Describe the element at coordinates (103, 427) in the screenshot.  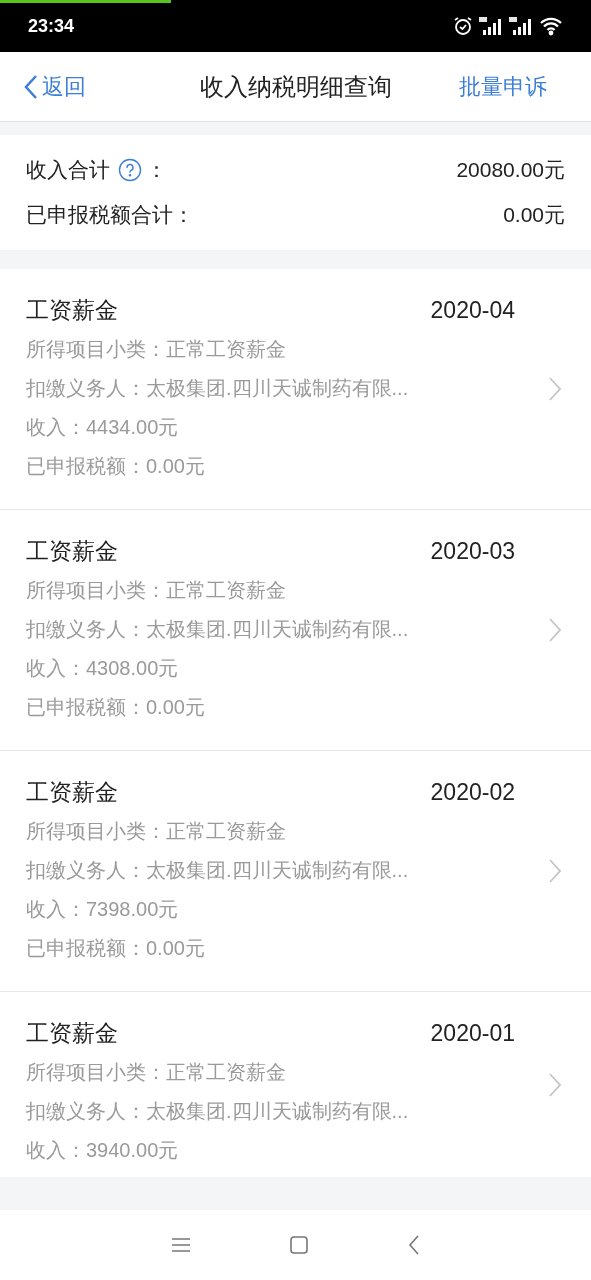
I see `record-detail: 收入：4434.00元` at that location.